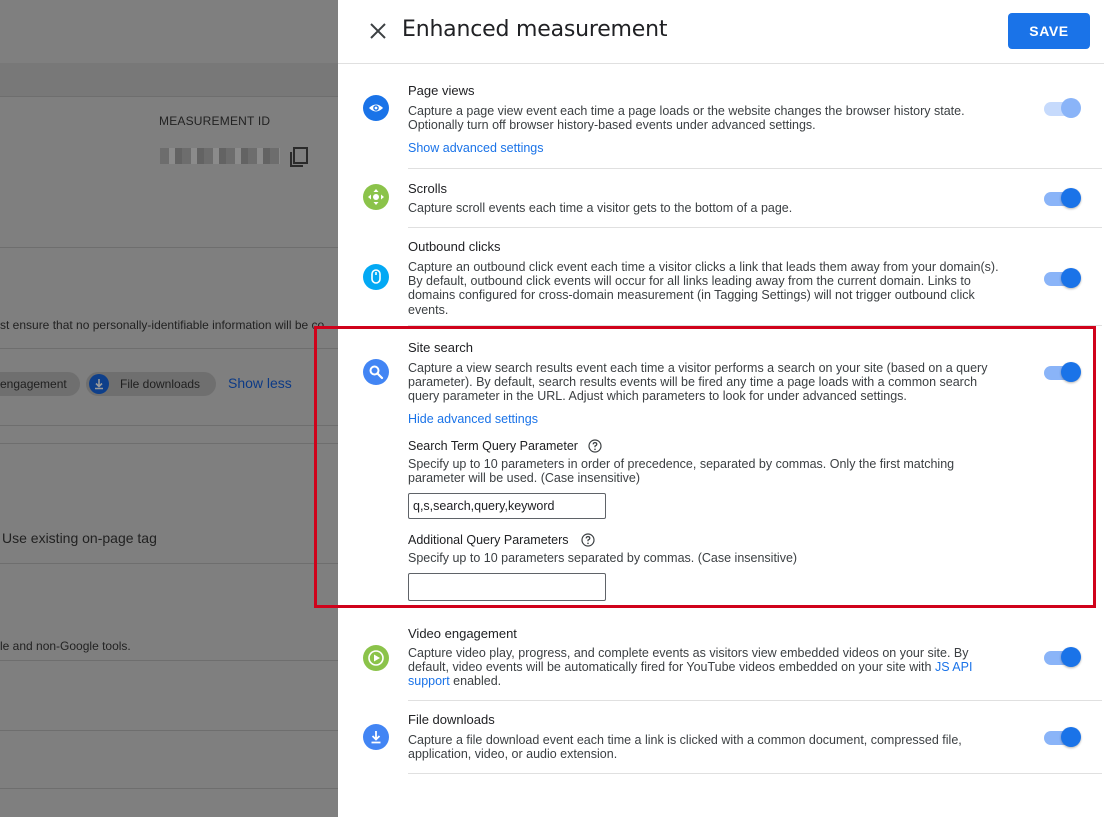 Image resolution: width=1104 pixels, height=817 pixels. What do you see at coordinates (535, 29) in the screenshot?
I see `drawer-title: Enhanced measurement` at bounding box center [535, 29].